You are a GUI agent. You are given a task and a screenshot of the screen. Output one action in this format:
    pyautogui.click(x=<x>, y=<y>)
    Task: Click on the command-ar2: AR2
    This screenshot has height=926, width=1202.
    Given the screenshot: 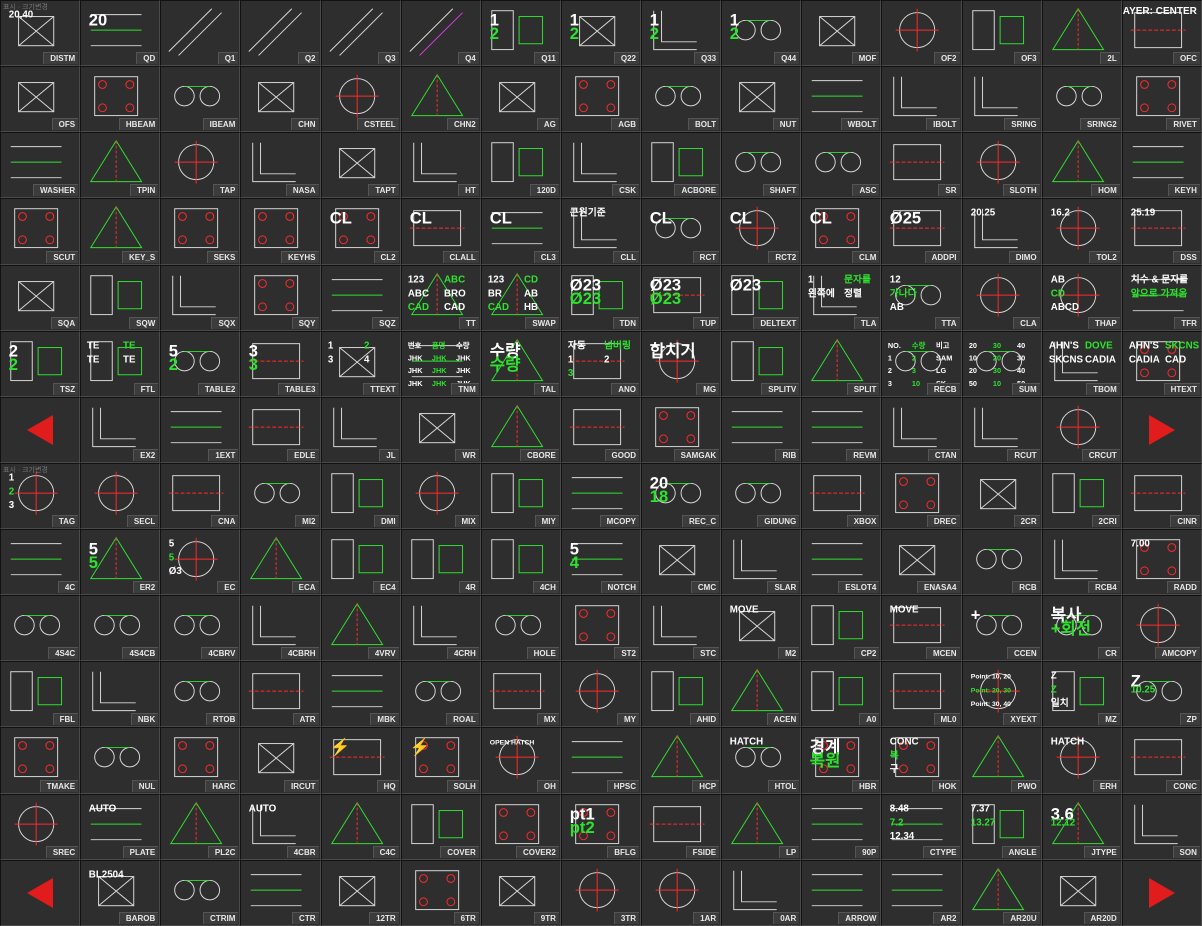 What is the action you would take?
    pyautogui.click(x=921, y=892)
    